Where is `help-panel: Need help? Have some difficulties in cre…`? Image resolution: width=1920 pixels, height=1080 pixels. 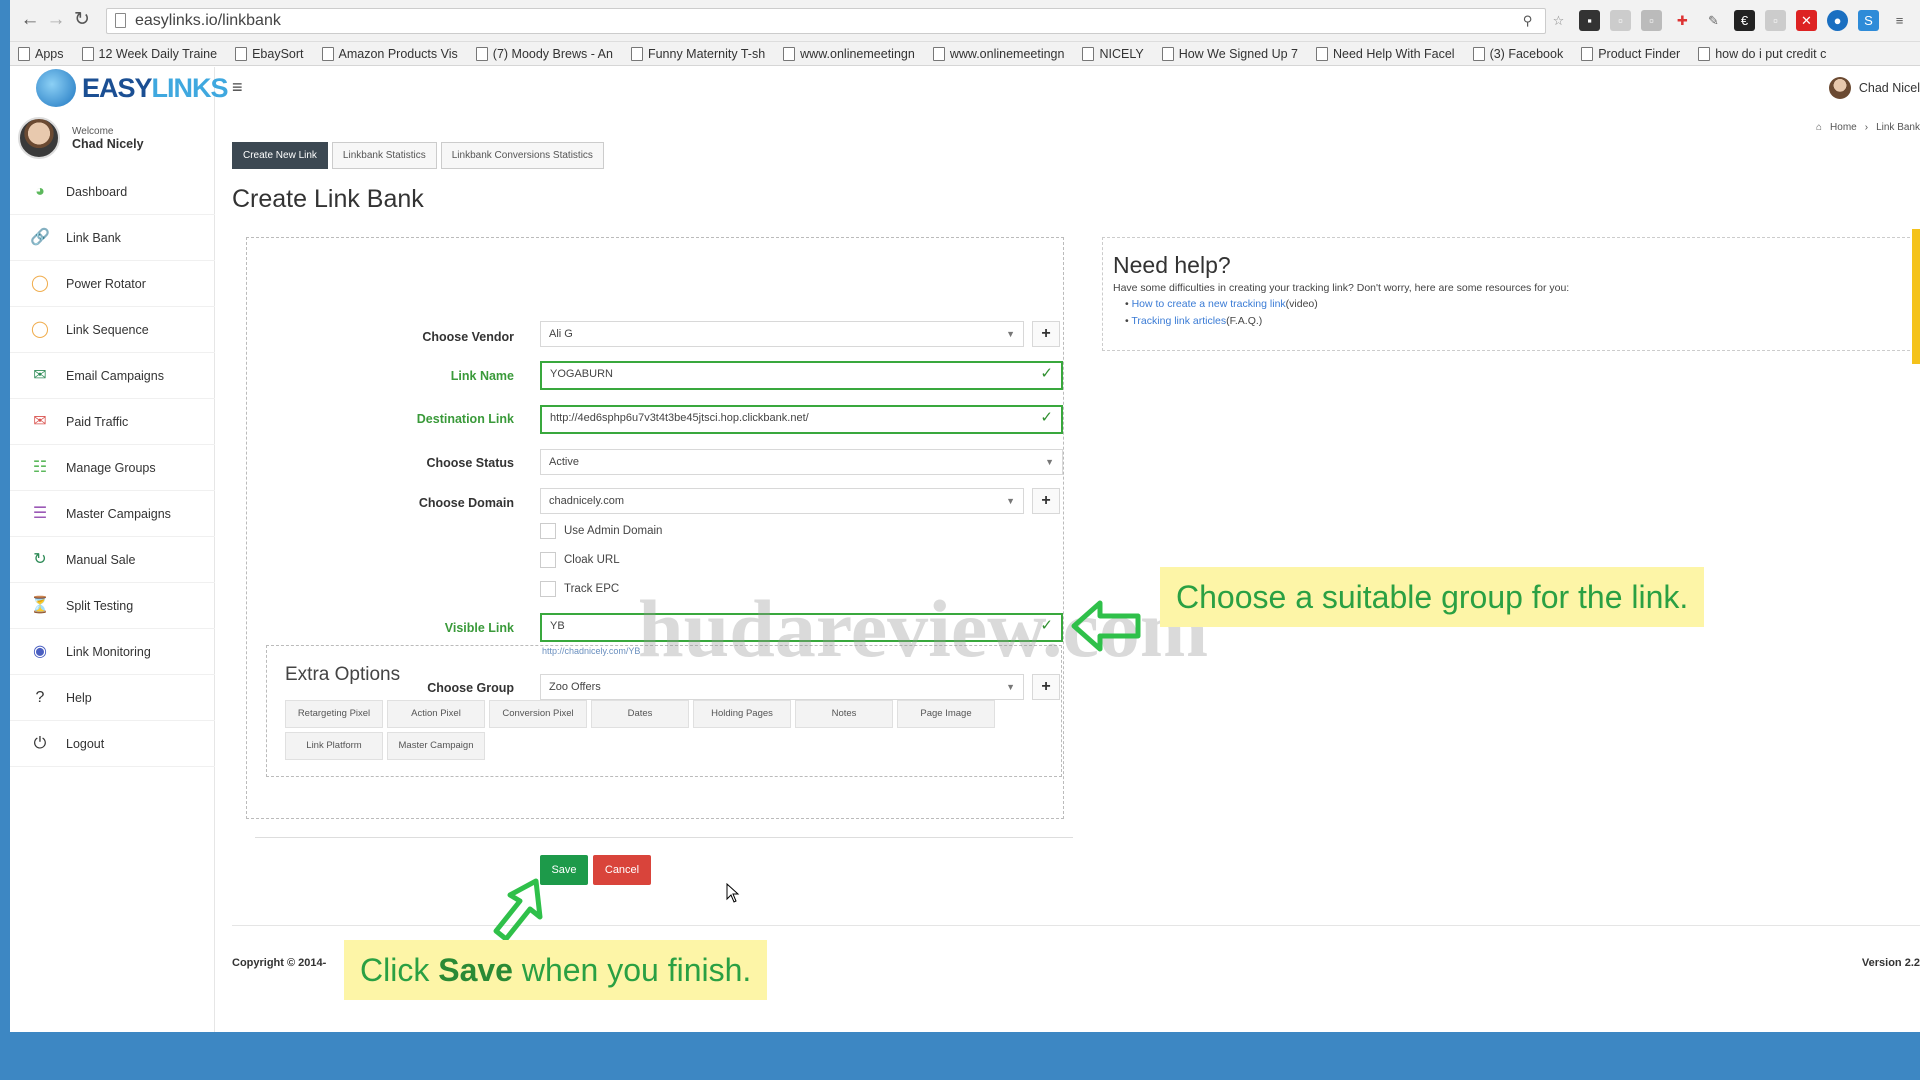
help-panel: Need help? Have some difficulties in cre… is located at coordinates (1511, 294).